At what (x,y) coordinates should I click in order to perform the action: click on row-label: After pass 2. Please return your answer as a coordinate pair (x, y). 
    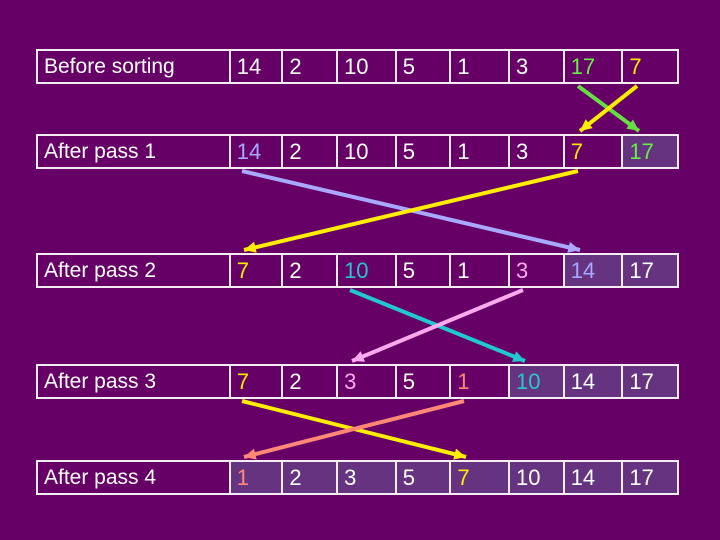
    Looking at the image, I should click on (100, 270).